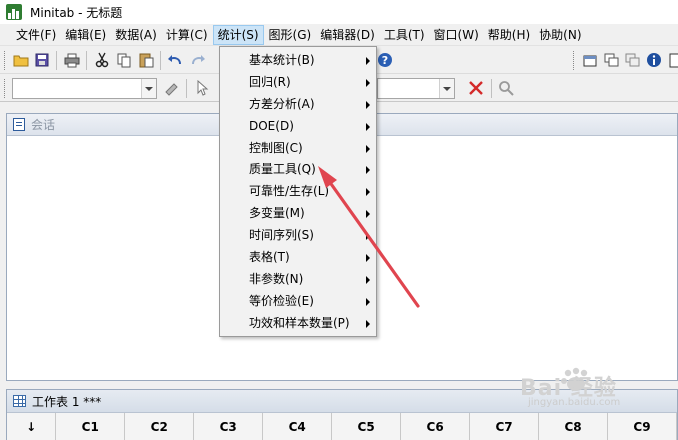 The height and width of the screenshot is (440, 678). I want to click on stat-menu-item-label: 多变量(M), so click(277, 213).